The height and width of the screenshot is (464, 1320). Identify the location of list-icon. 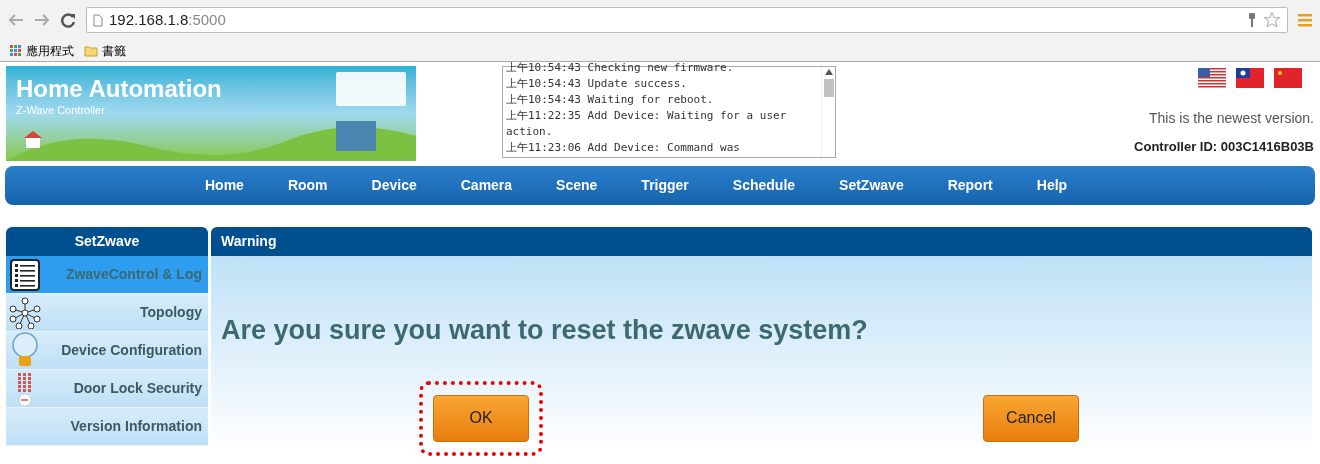
(25, 274).